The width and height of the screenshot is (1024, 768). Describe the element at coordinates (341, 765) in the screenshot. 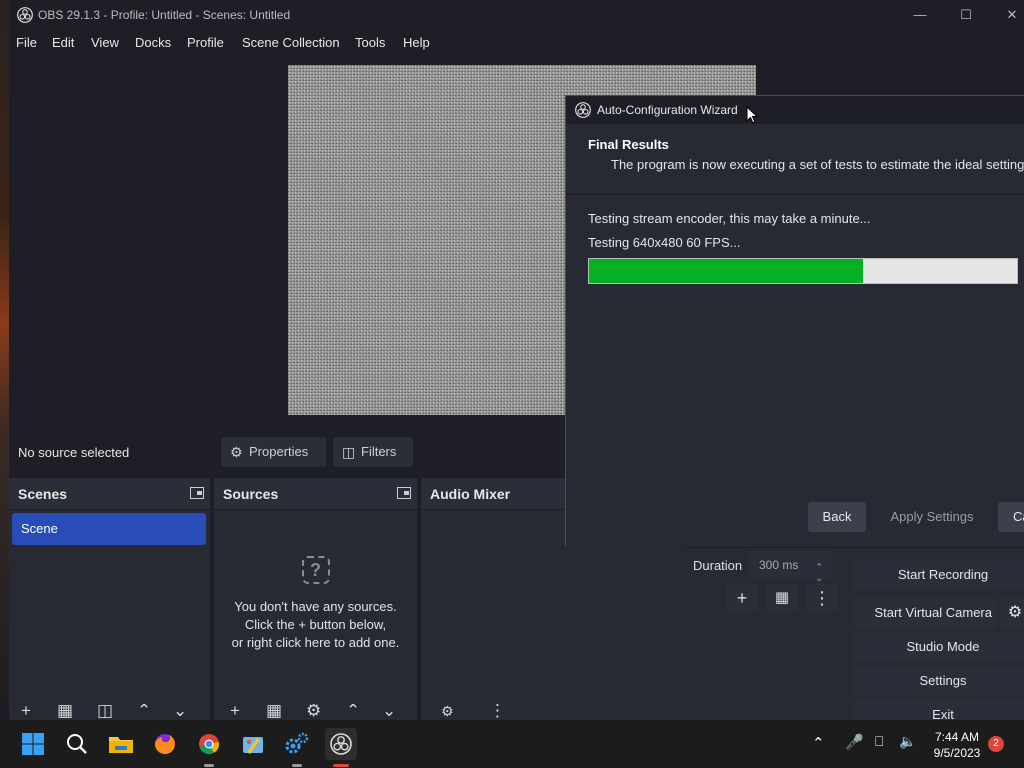

I see `obs-active-indicator` at that location.